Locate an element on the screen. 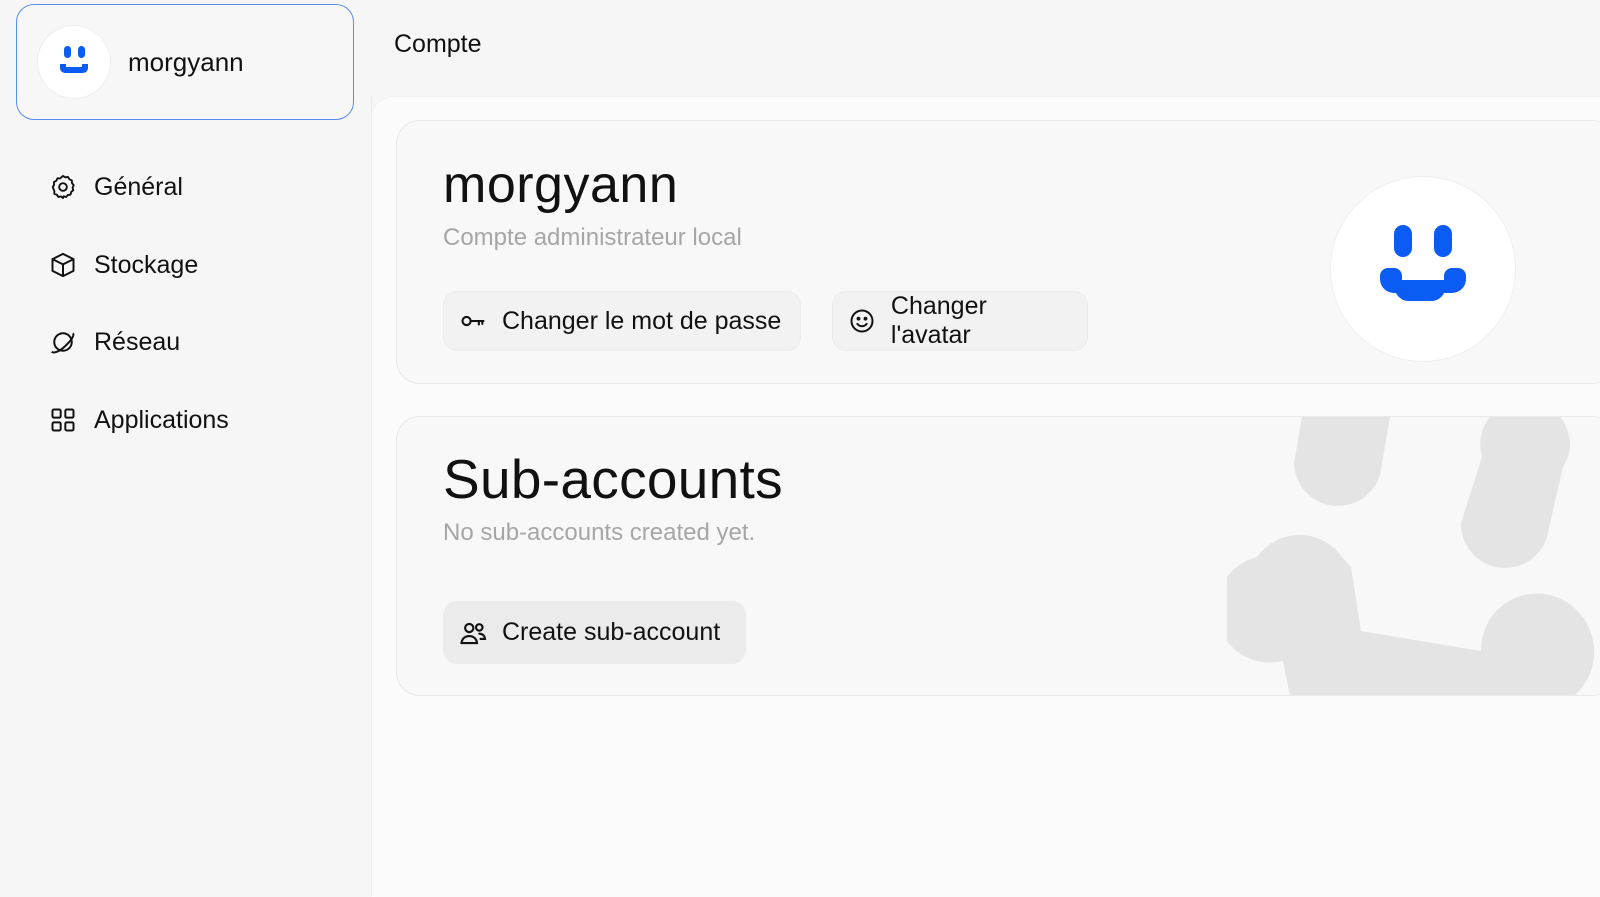 This screenshot has height=897, width=1600. sidebar-item-general: Général is located at coordinates (198, 187).